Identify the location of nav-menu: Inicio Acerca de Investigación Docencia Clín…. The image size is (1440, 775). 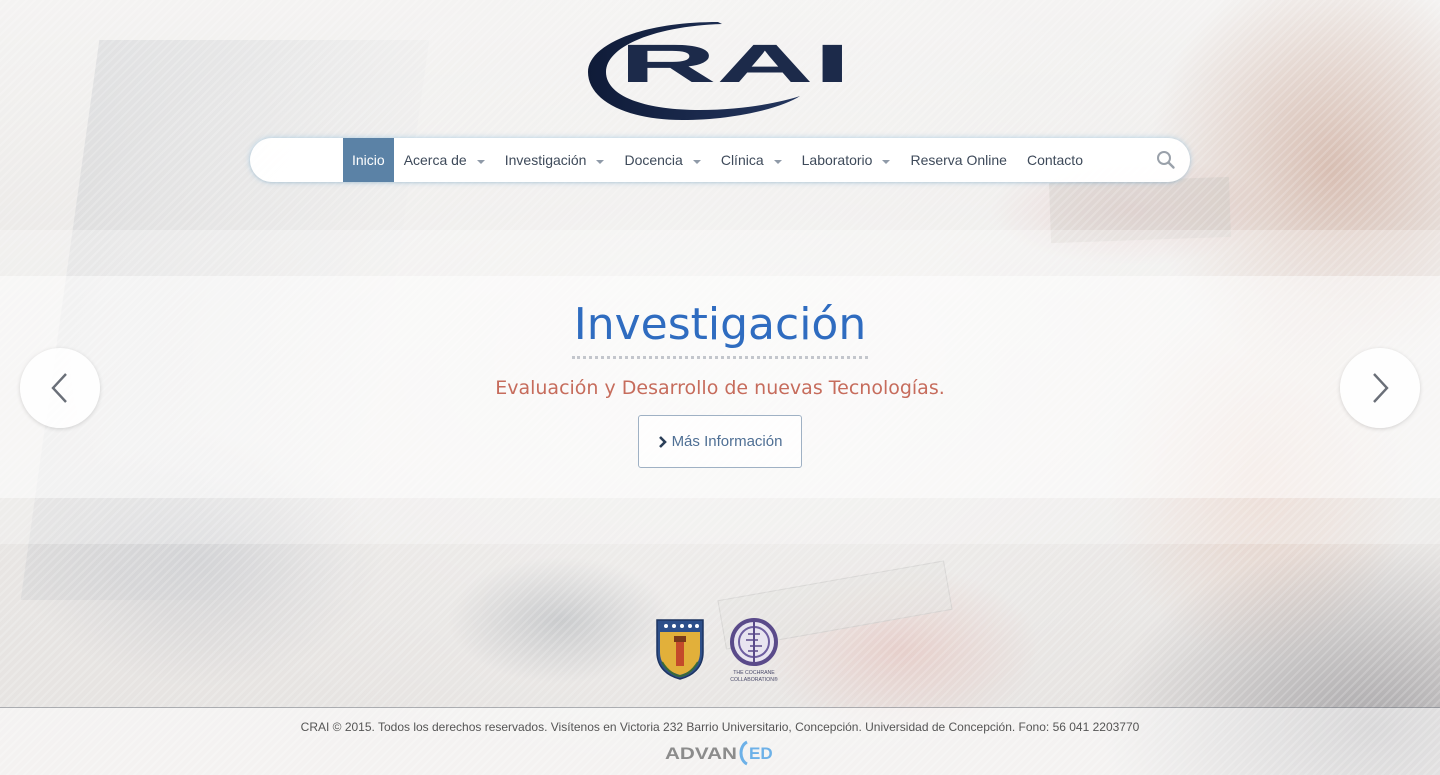
(718, 160).